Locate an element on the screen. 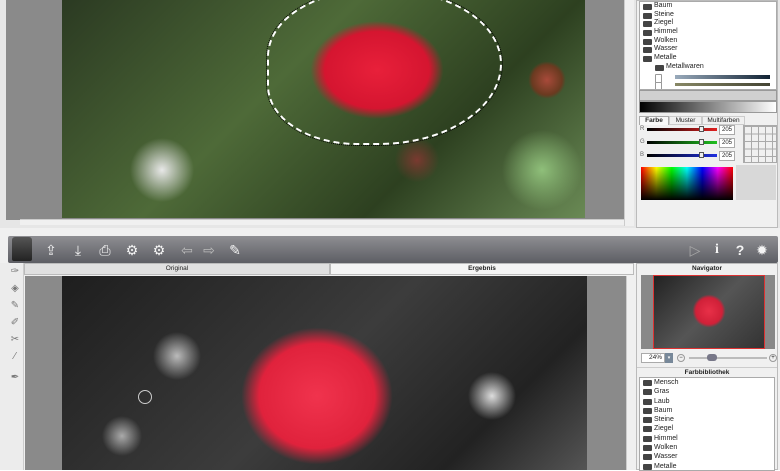 The width and height of the screenshot is (780, 471). library-item: Metalle is located at coordinates (708, 58).